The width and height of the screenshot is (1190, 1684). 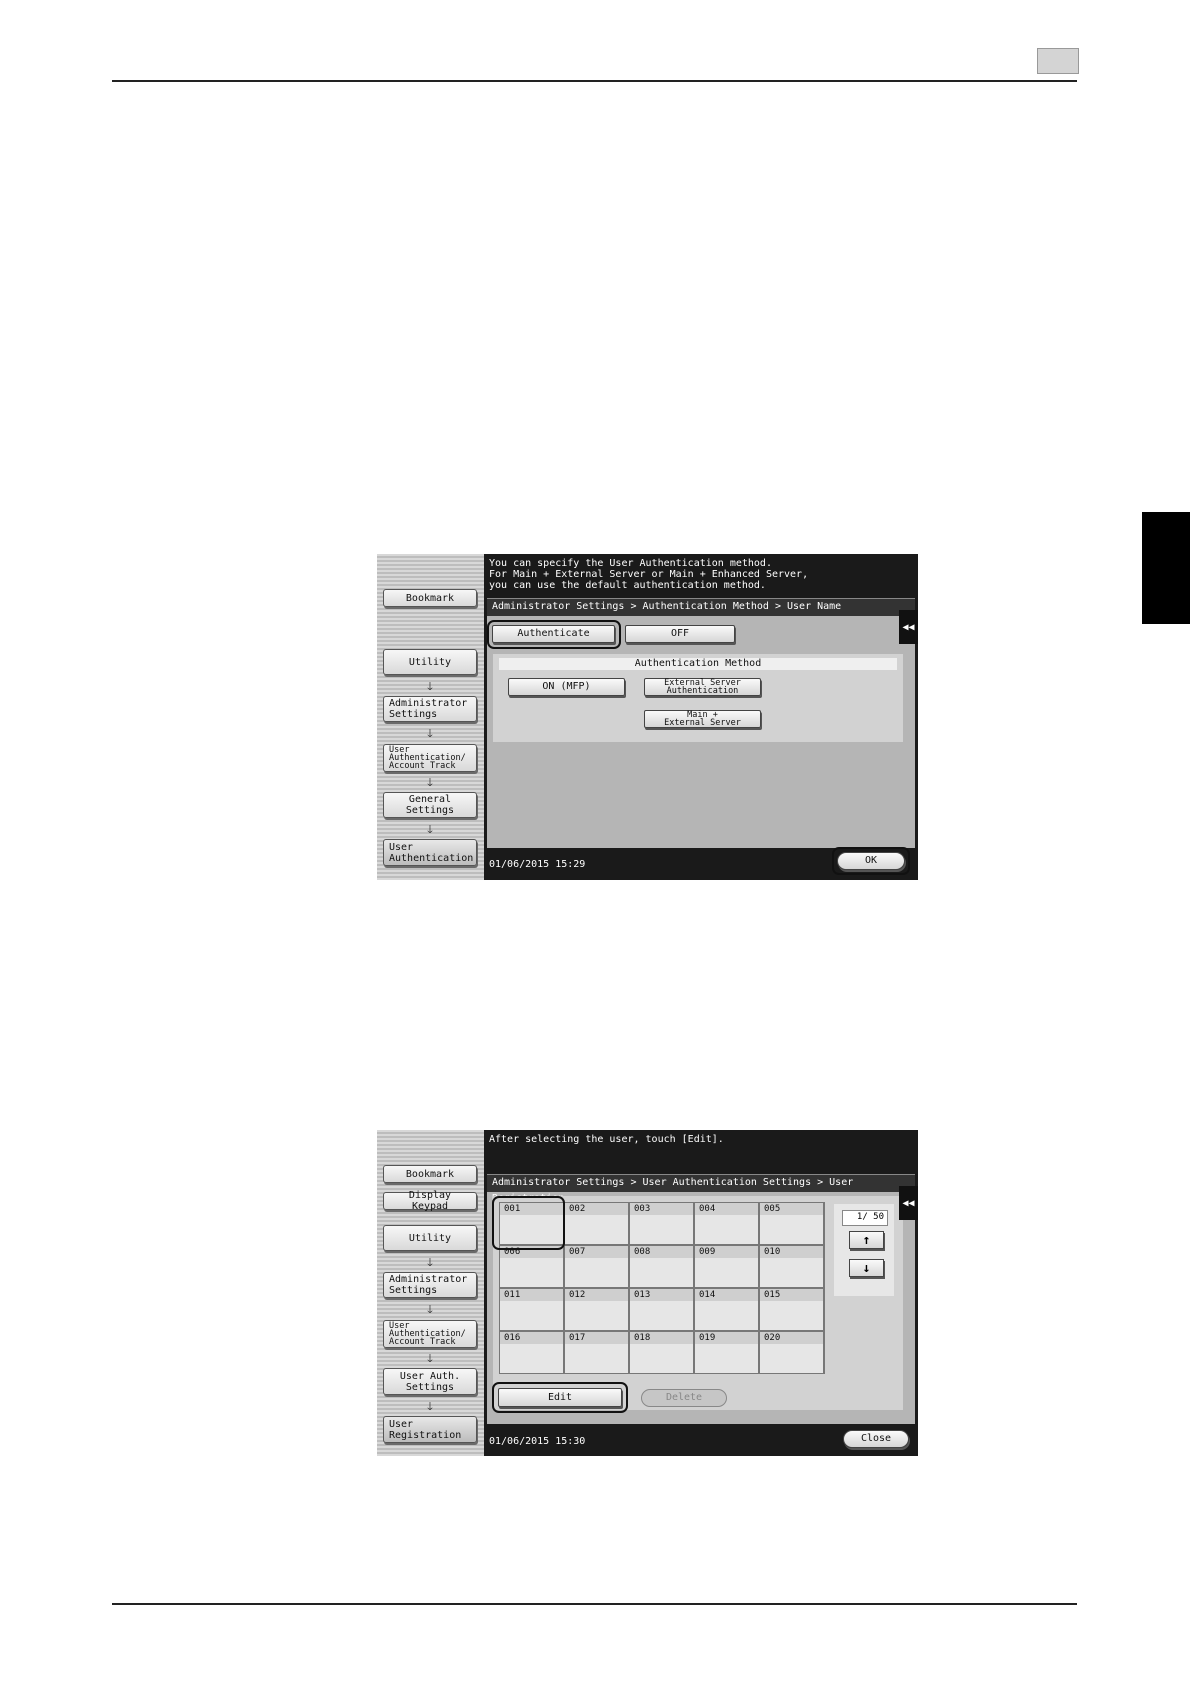 What do you see at coordinates (661, 1338) in the screenshot?
I see `user-box-number: 018` at bounding box center [661, 1338].